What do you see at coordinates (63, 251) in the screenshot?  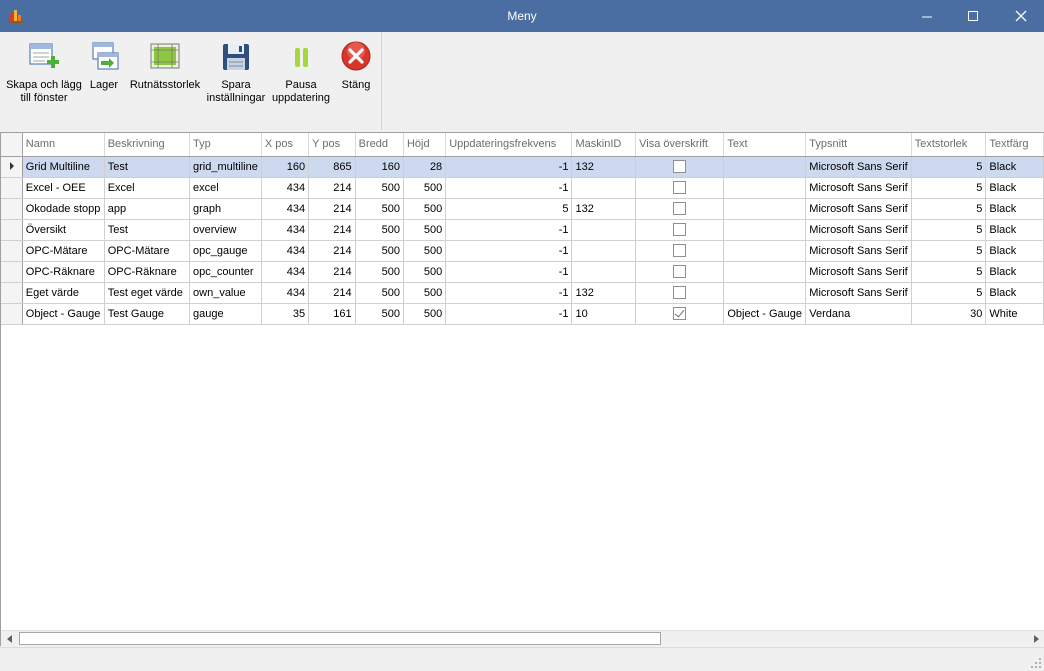 I see `cell-namn: OPC-Mätare` at bounding box center [63, 251].